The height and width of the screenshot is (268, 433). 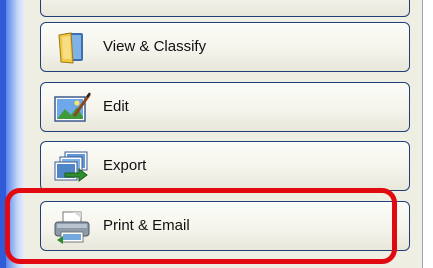 I want to click on sidebar-item-top-partial, so click(x=225, y=8).